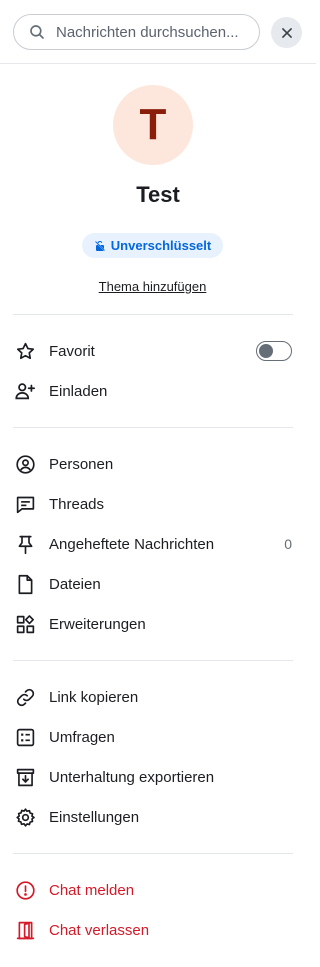 Image resolution: width=320 pixels, height=967 pixels. I want to click on leave-label: Chat verlassen, so click(99, 930).